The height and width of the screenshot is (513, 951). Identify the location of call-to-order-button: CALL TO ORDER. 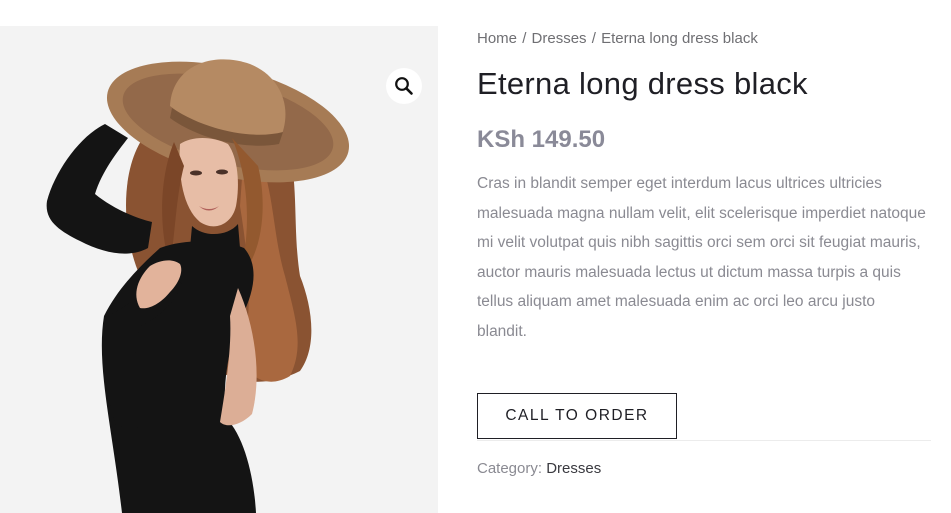
(577, 416).